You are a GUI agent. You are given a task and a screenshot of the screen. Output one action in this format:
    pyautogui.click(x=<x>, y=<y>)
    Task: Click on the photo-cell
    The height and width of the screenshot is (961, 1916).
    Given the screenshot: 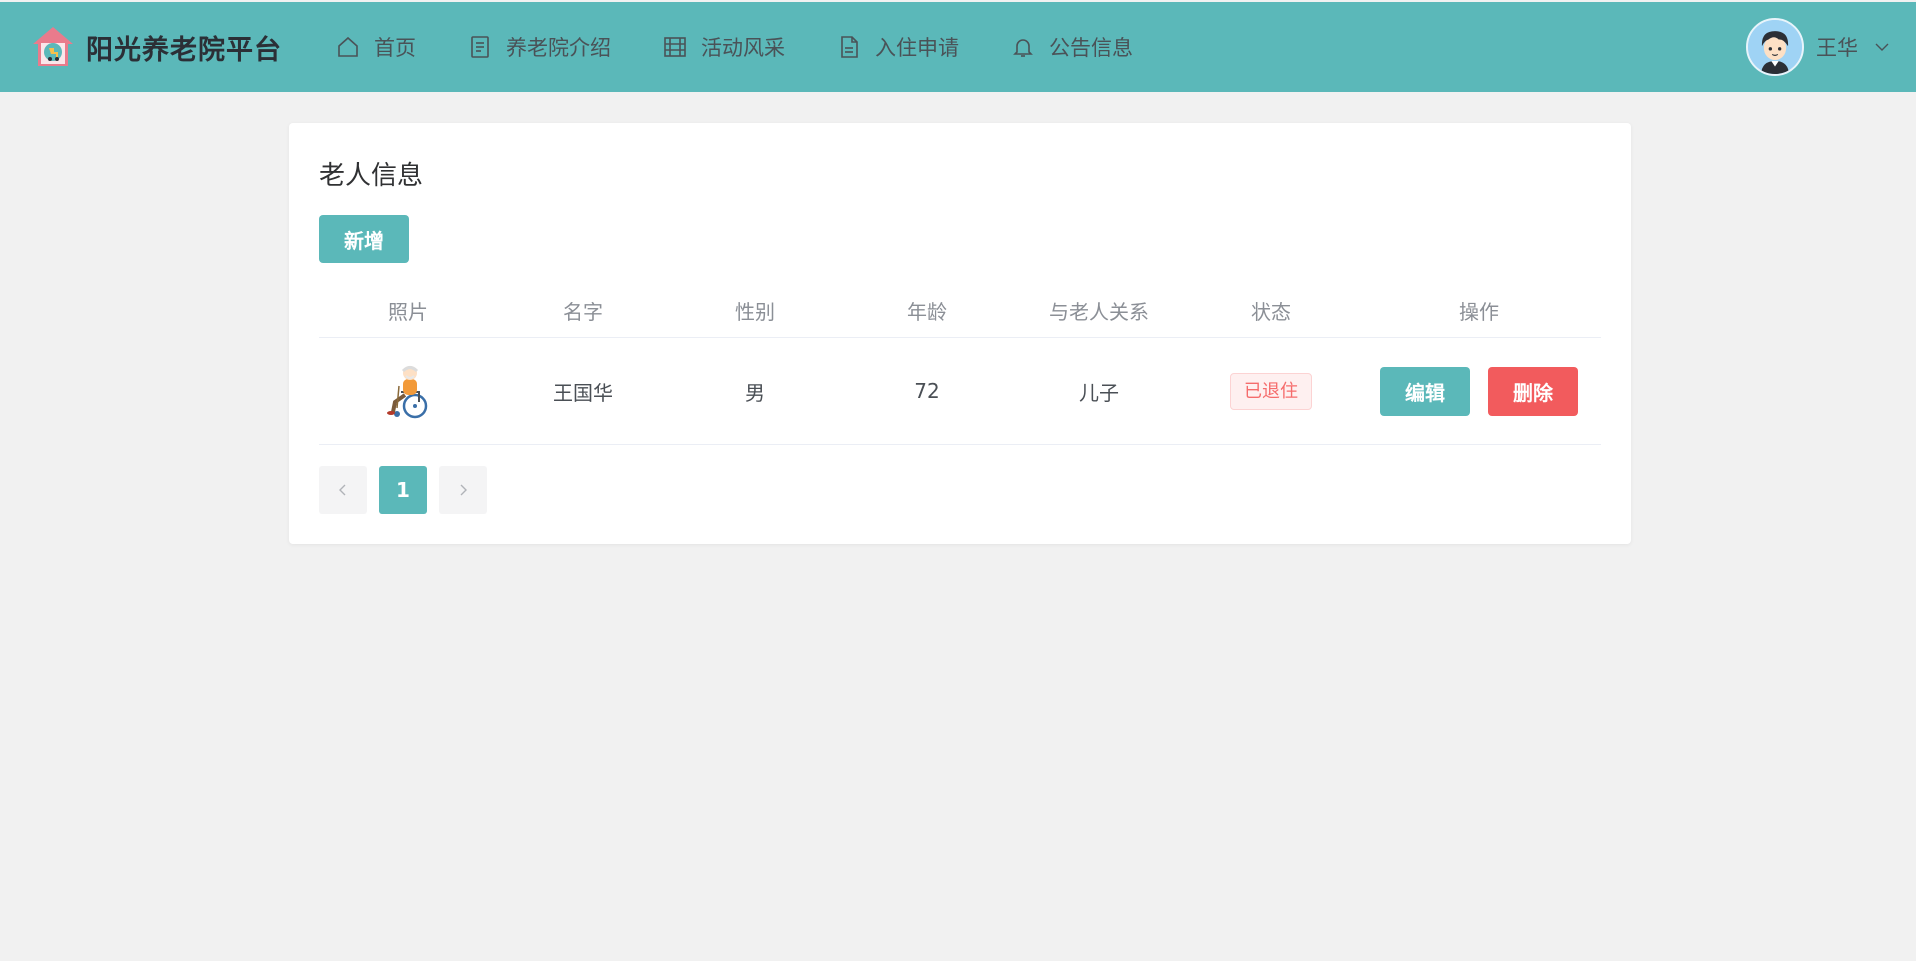 What is the action you would take?
    pyautogui.click(x=408, y=391)
    